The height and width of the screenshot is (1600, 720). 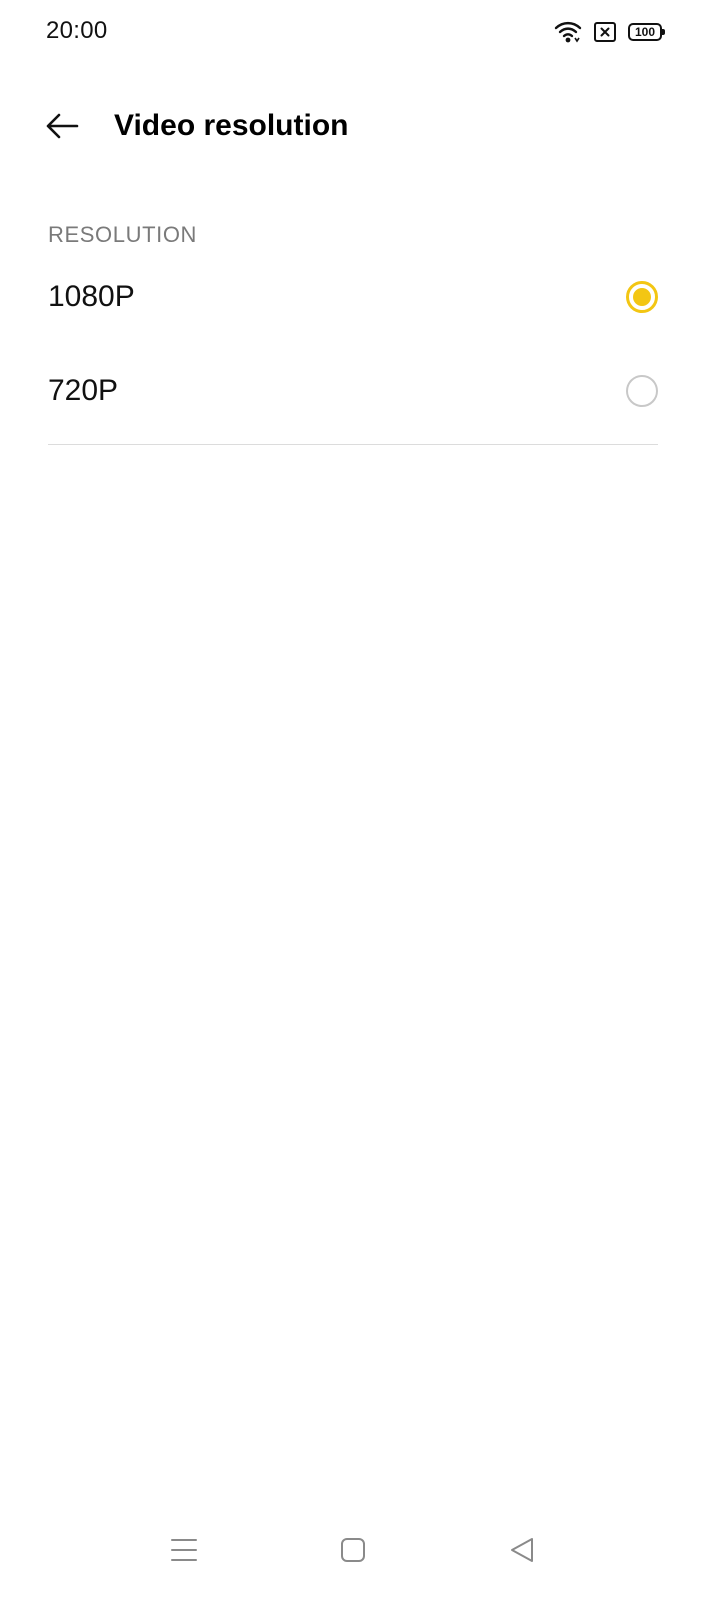 What do you see at coordinates (123, 234) in the screenshot?
I see `section-header: RESOLUTION` at bounding box center [123, 234].